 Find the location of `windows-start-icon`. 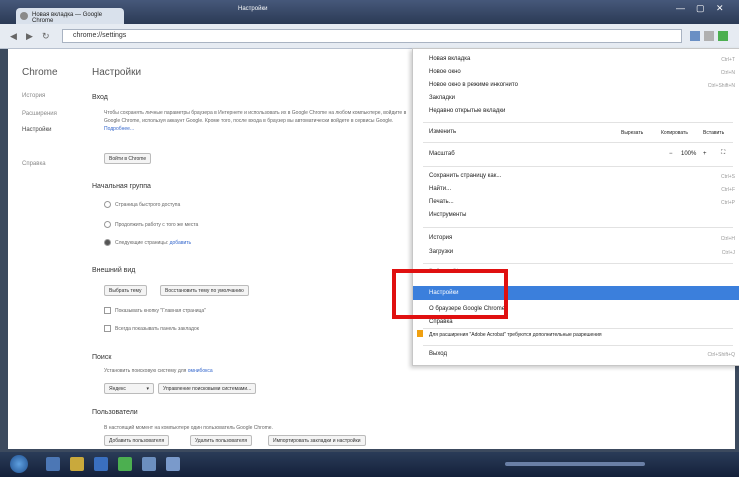

windows-start-icon is located at coordinates (19, 464).